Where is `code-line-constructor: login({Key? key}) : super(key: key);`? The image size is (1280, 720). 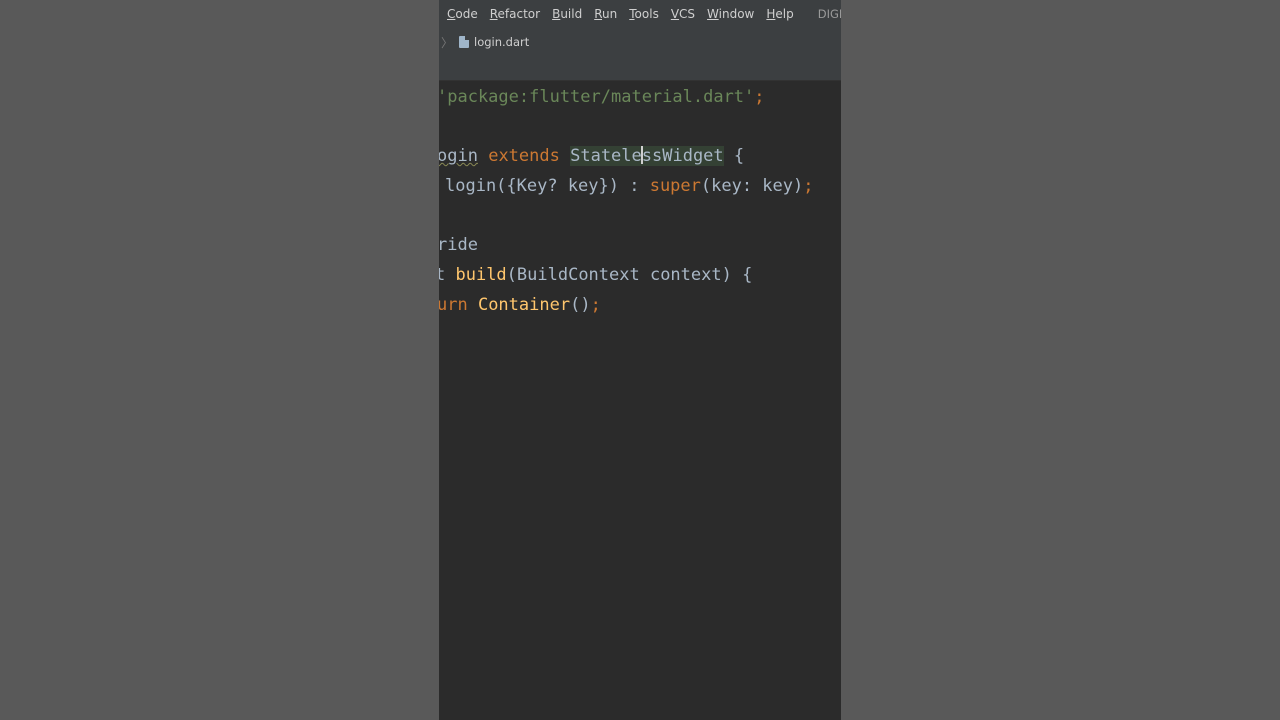 code-line-constructor: login({Key? key}) : super(key: key); is located at coordinates (629, 186).